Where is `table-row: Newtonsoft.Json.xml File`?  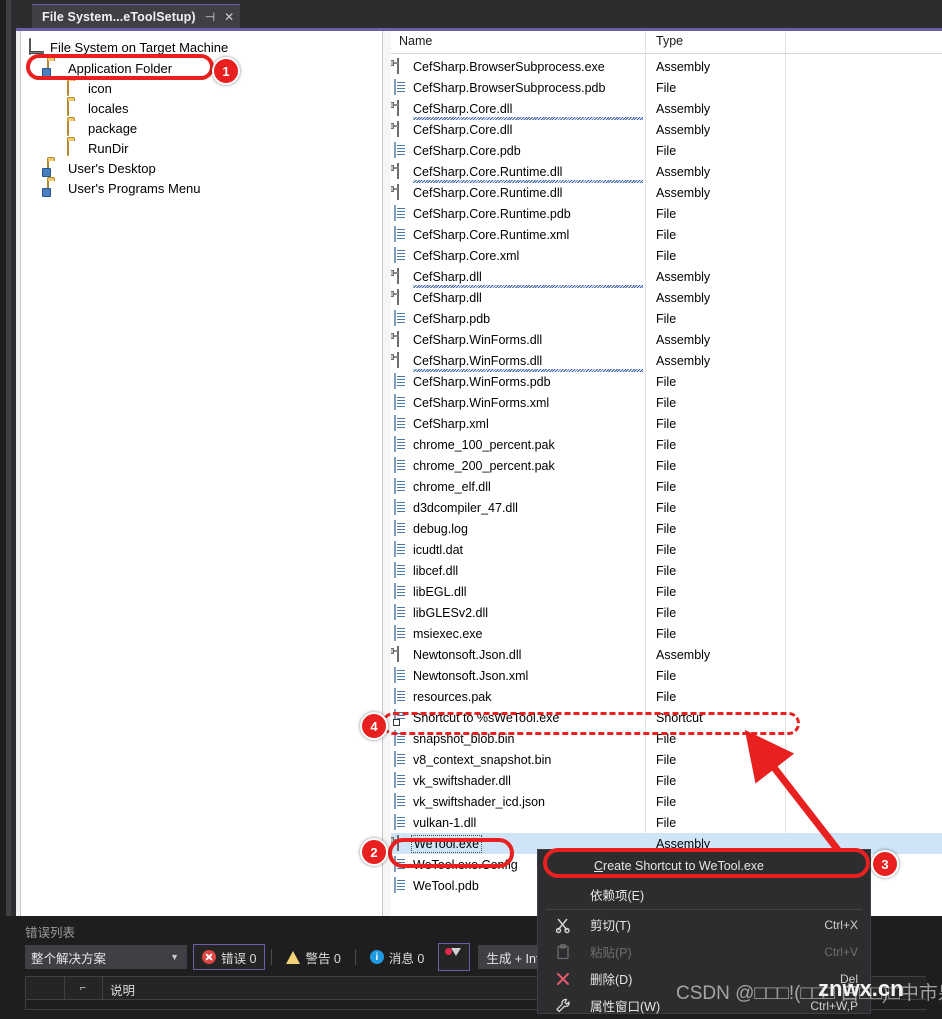
table-row: Newtonsoft.Json.xml File is located at coordinates (666, 675).